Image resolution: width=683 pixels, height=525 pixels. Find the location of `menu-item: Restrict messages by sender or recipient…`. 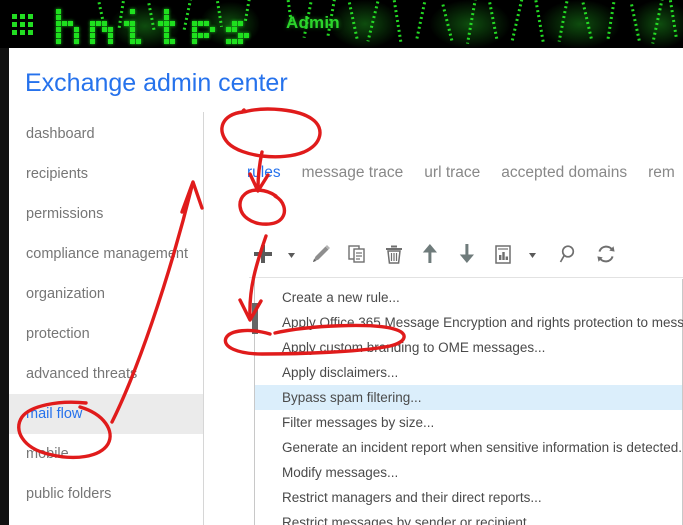

menu-item: Restrict messages by sender or recipient… is located at coordinates (468, 517).